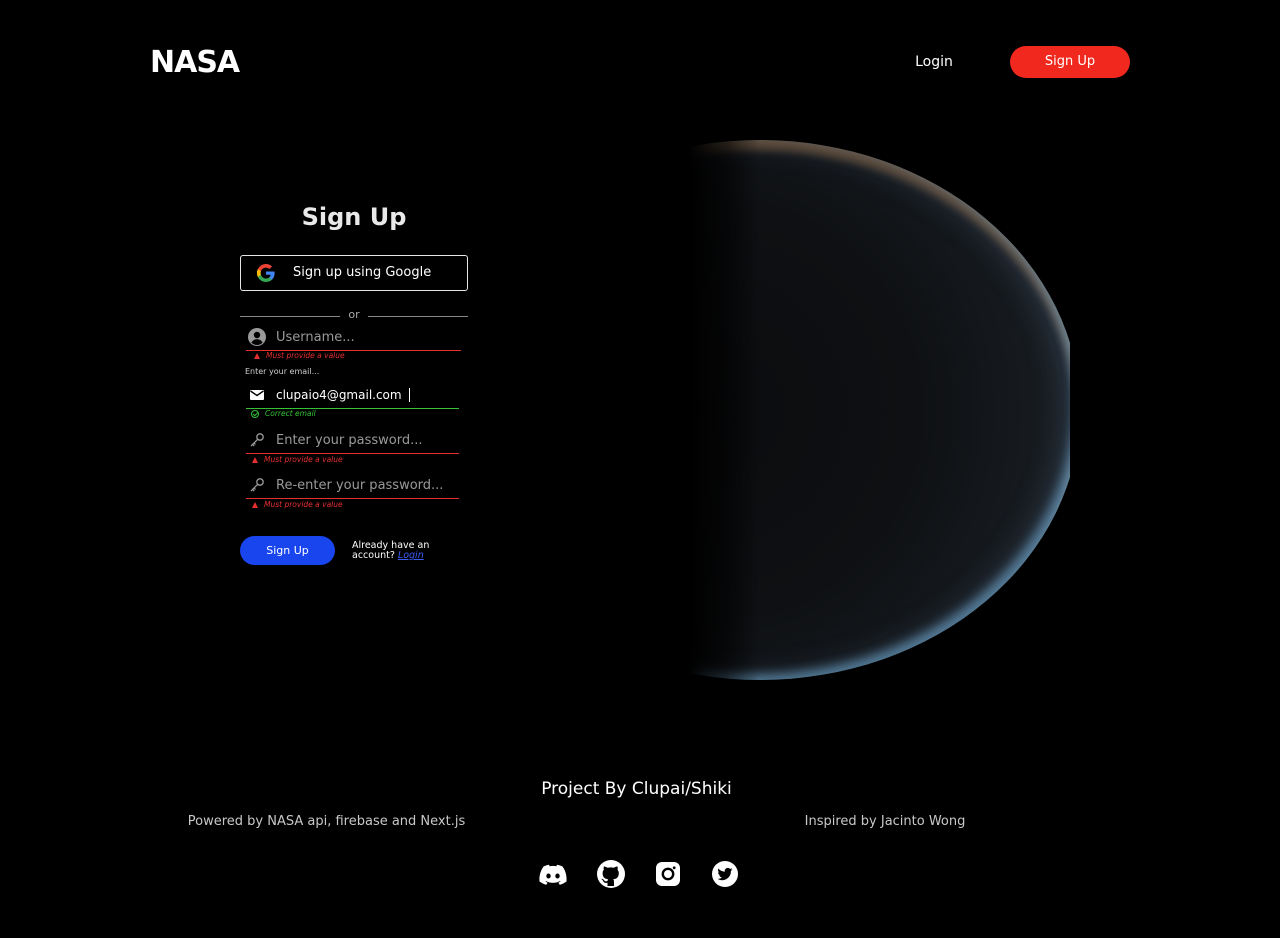 The height and width of the screenshot is (938, 1280). I want to click on logo-text: NASA, so click(195, 61).